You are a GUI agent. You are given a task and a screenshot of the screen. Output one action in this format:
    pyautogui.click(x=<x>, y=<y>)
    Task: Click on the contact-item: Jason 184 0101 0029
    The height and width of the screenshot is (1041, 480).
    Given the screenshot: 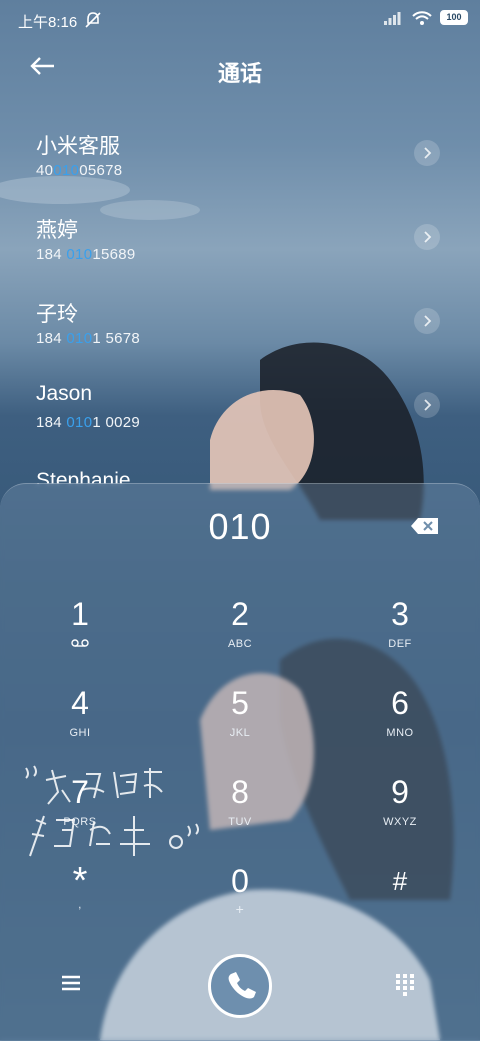 What is the action you would take?
    pyautogui.click(x=240, y=412)
    